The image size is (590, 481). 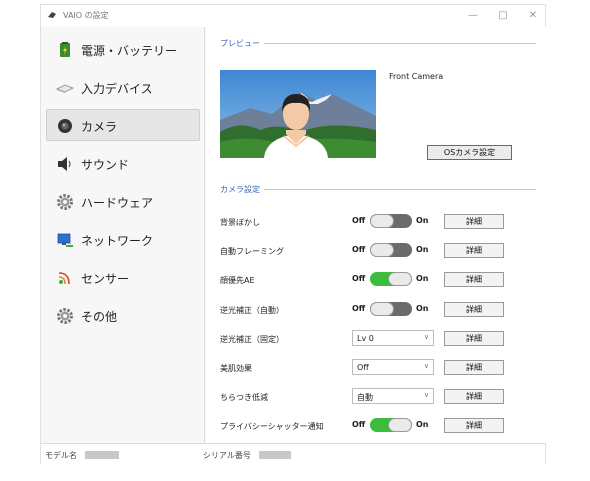 I want to click on serial-number-label: シリアル番号, so click(x=227, y=455).